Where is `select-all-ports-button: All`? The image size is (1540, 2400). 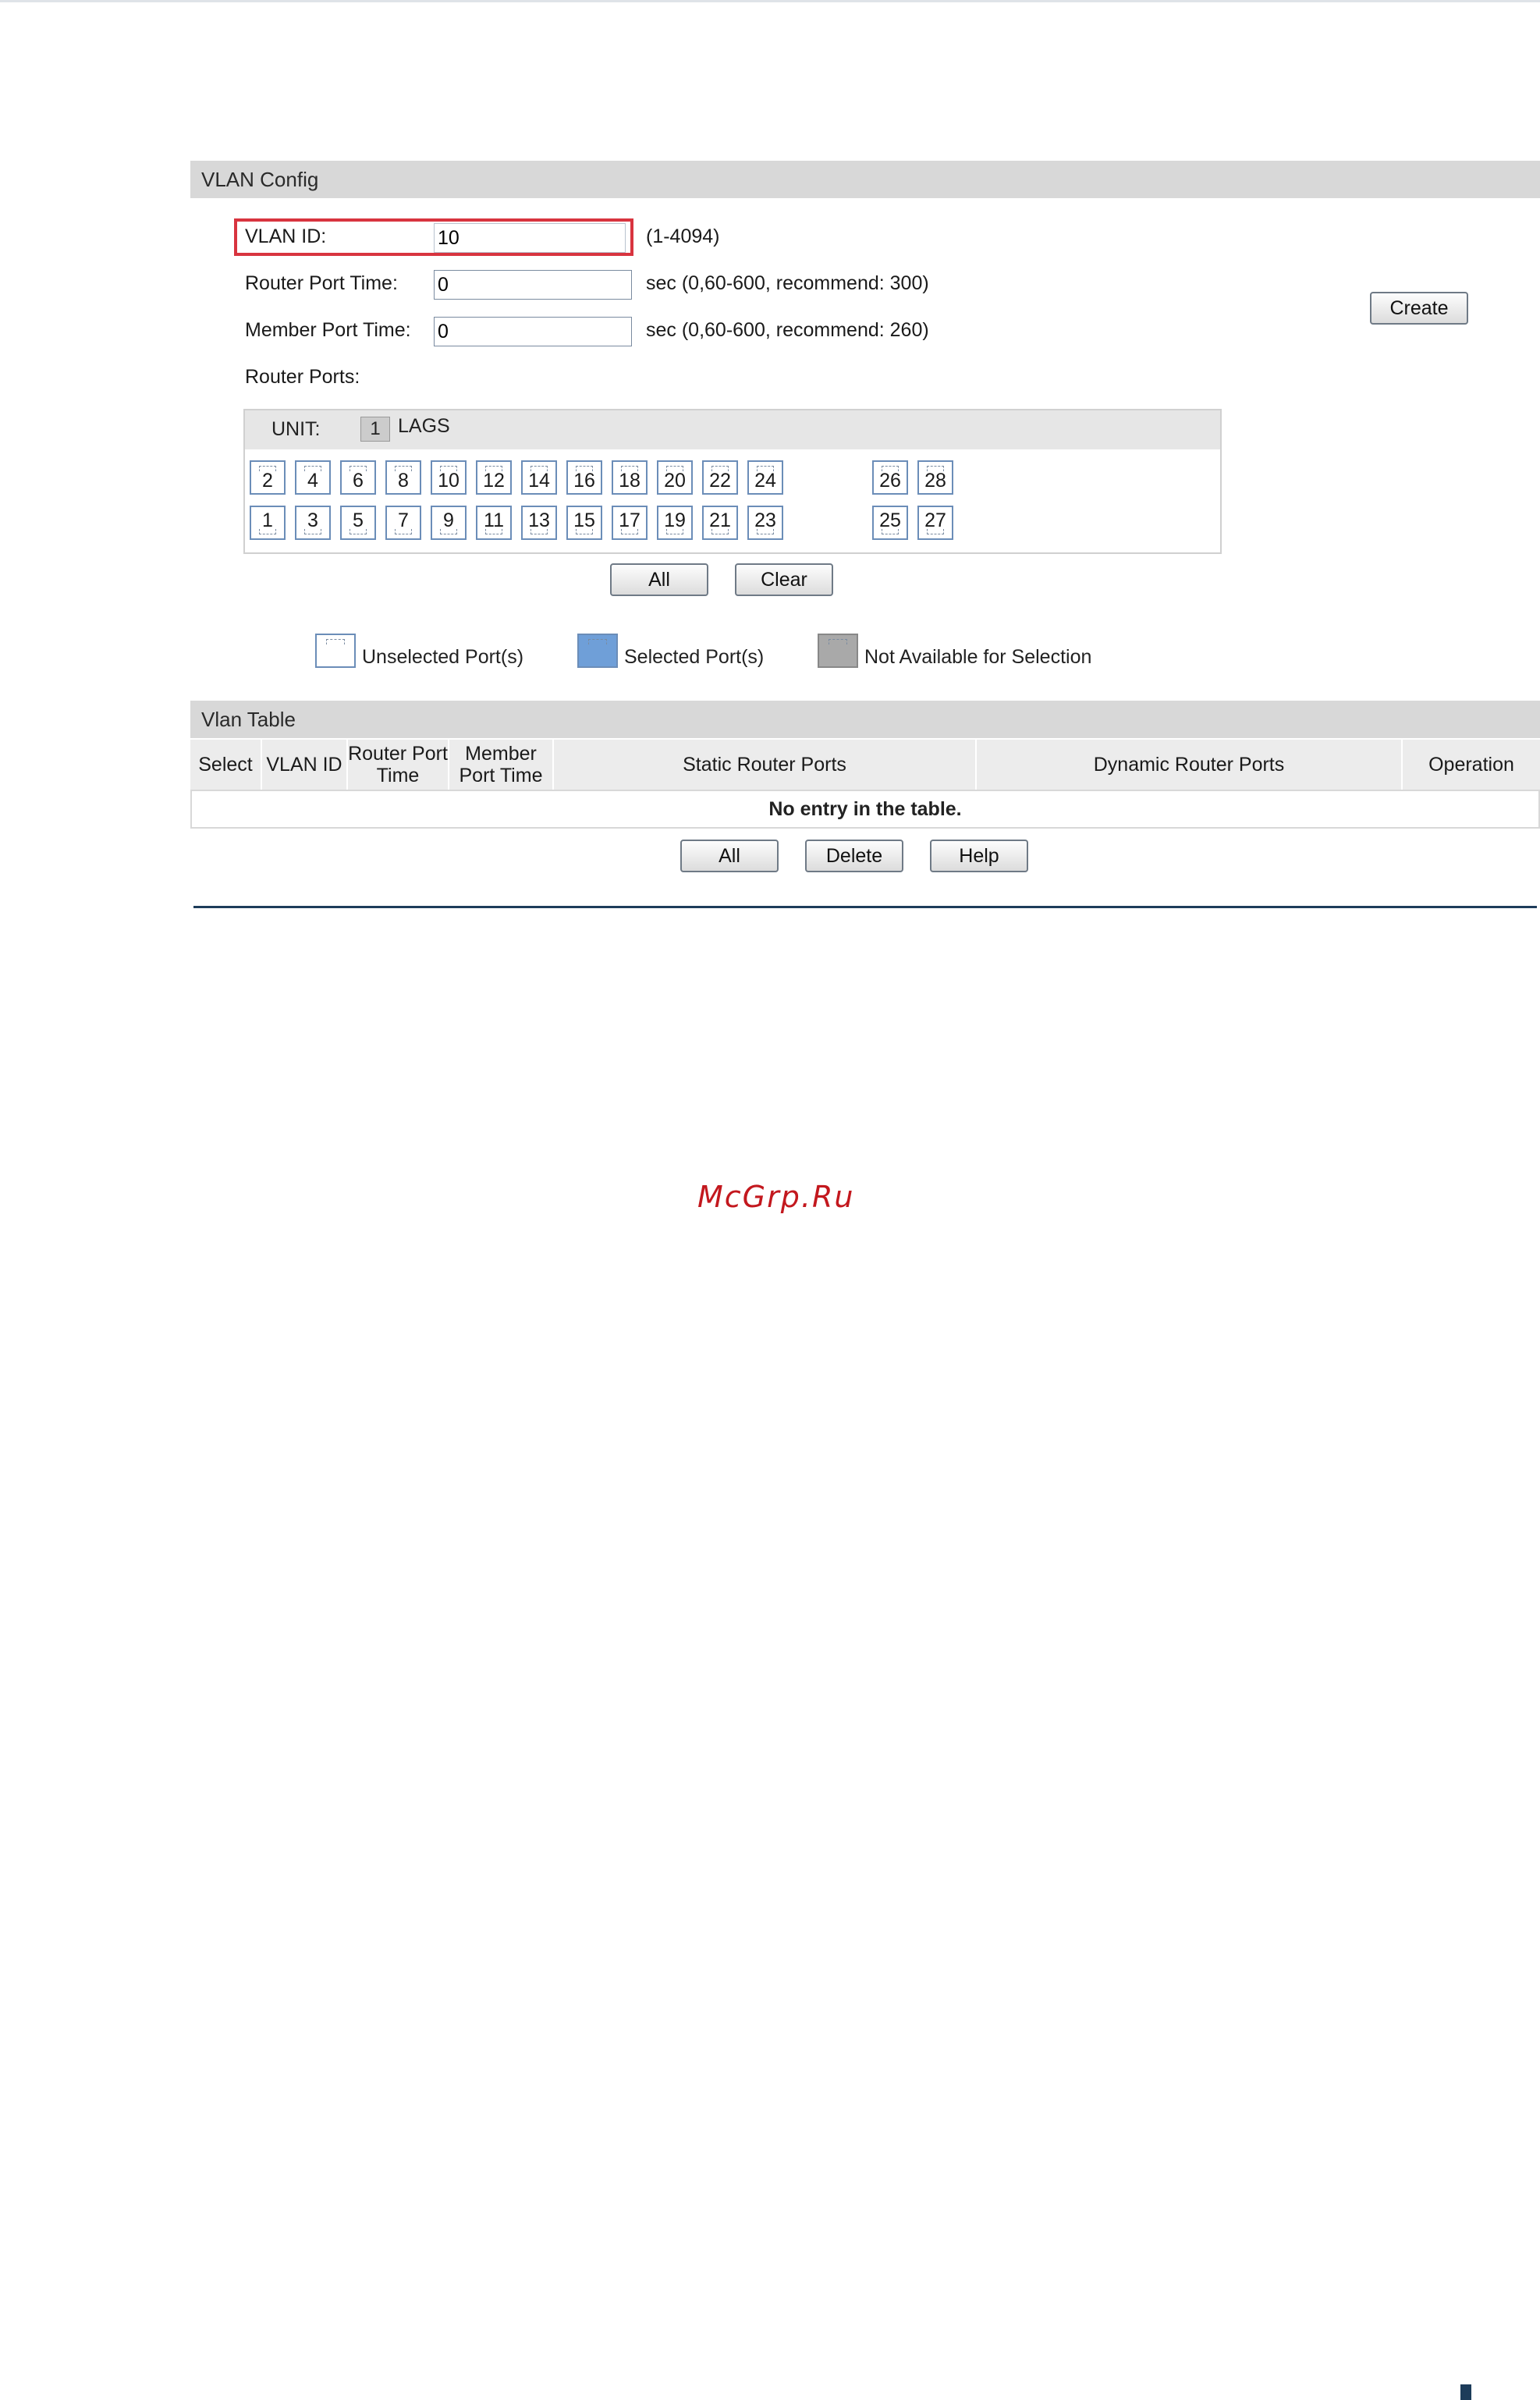 select-all-ports-button: All is located at coordinates (659, 579).